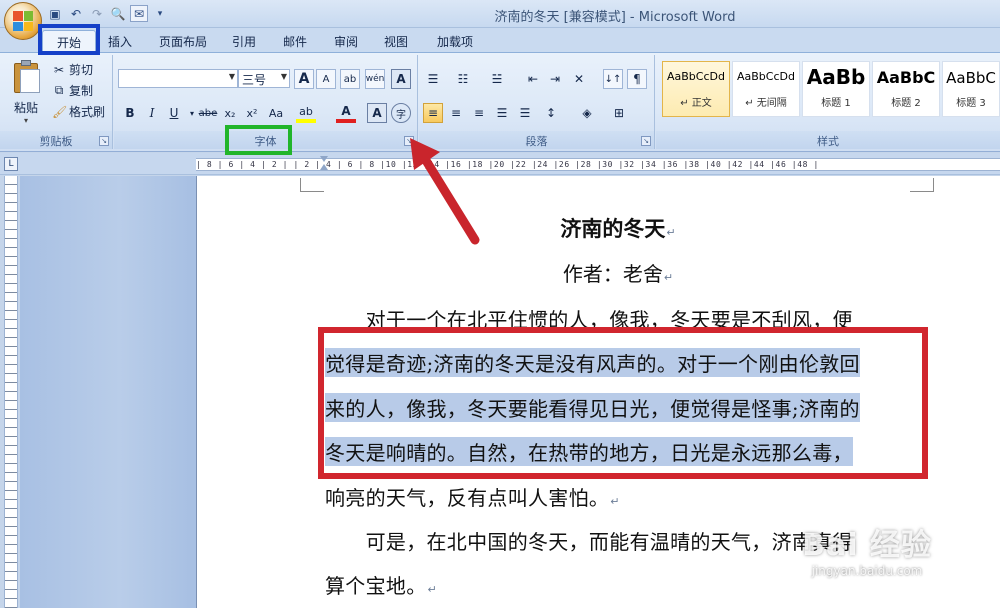  What do you see at coordinates (696, 103) in the screenshot?
I see `style-normal-name: ↵ 正文` at bounding box center [696, 103].